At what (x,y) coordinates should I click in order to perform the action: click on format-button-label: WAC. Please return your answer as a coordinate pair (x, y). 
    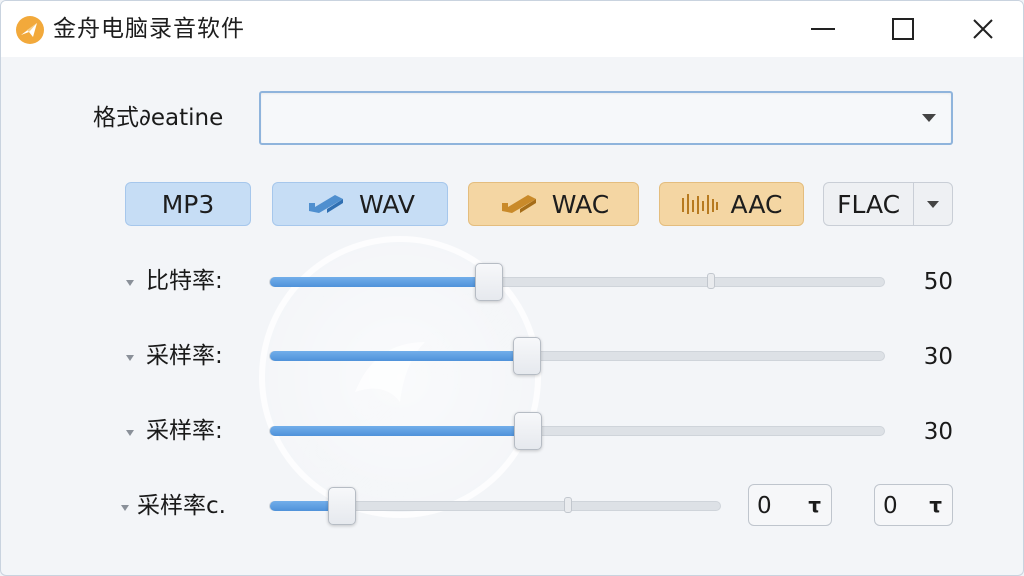
    Looking at the image, I should click on (580, 204).